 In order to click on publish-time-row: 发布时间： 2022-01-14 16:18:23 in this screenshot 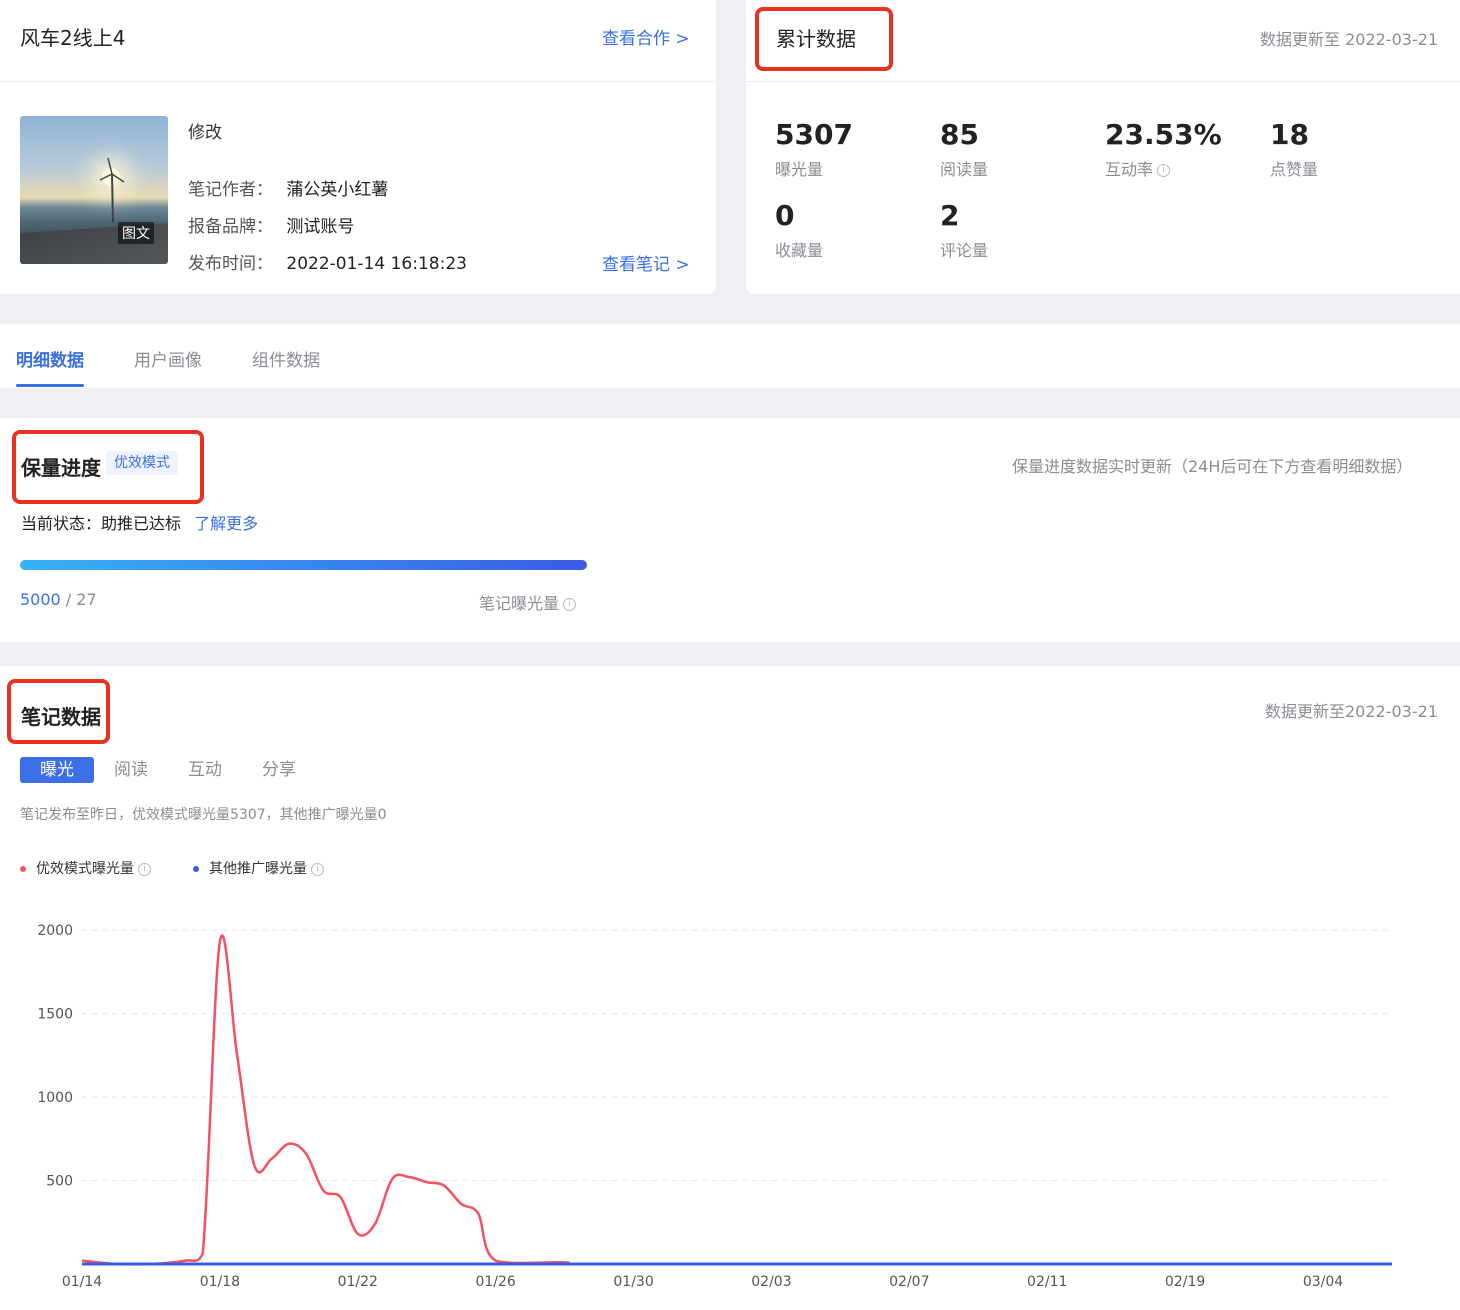, I will do `click(327, 261)`.